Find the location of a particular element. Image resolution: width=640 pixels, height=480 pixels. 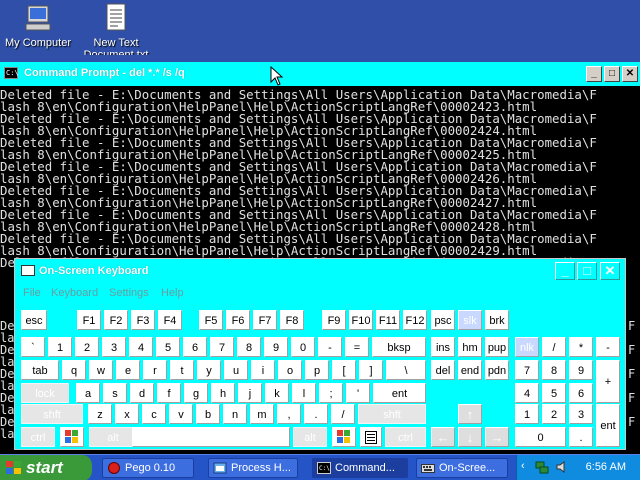

key-f10: F10 is located at coordinates (361, 320).